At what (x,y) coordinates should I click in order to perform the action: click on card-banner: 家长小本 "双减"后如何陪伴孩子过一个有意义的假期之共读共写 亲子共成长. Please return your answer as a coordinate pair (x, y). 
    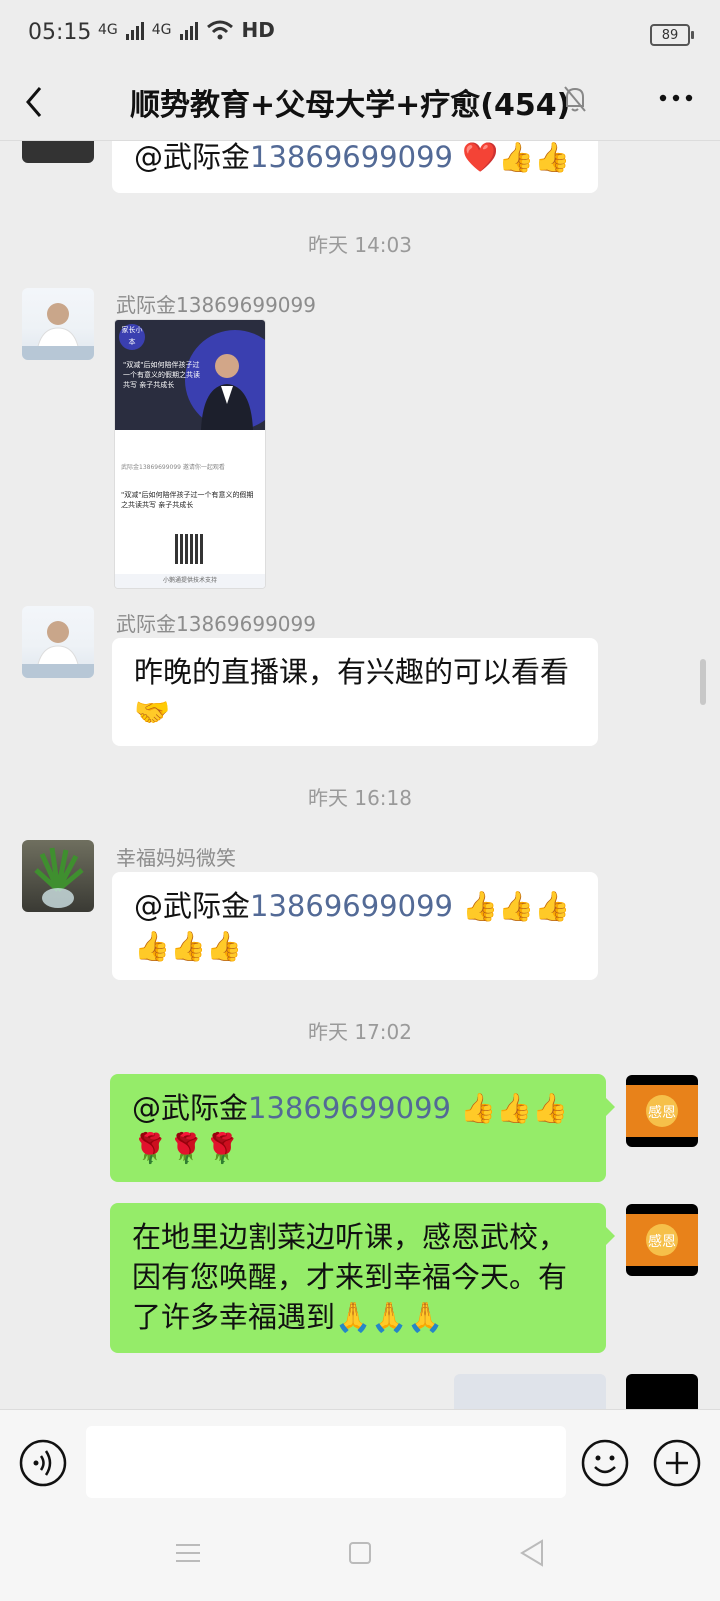
    Looking at the image, I should click on (190, 375).